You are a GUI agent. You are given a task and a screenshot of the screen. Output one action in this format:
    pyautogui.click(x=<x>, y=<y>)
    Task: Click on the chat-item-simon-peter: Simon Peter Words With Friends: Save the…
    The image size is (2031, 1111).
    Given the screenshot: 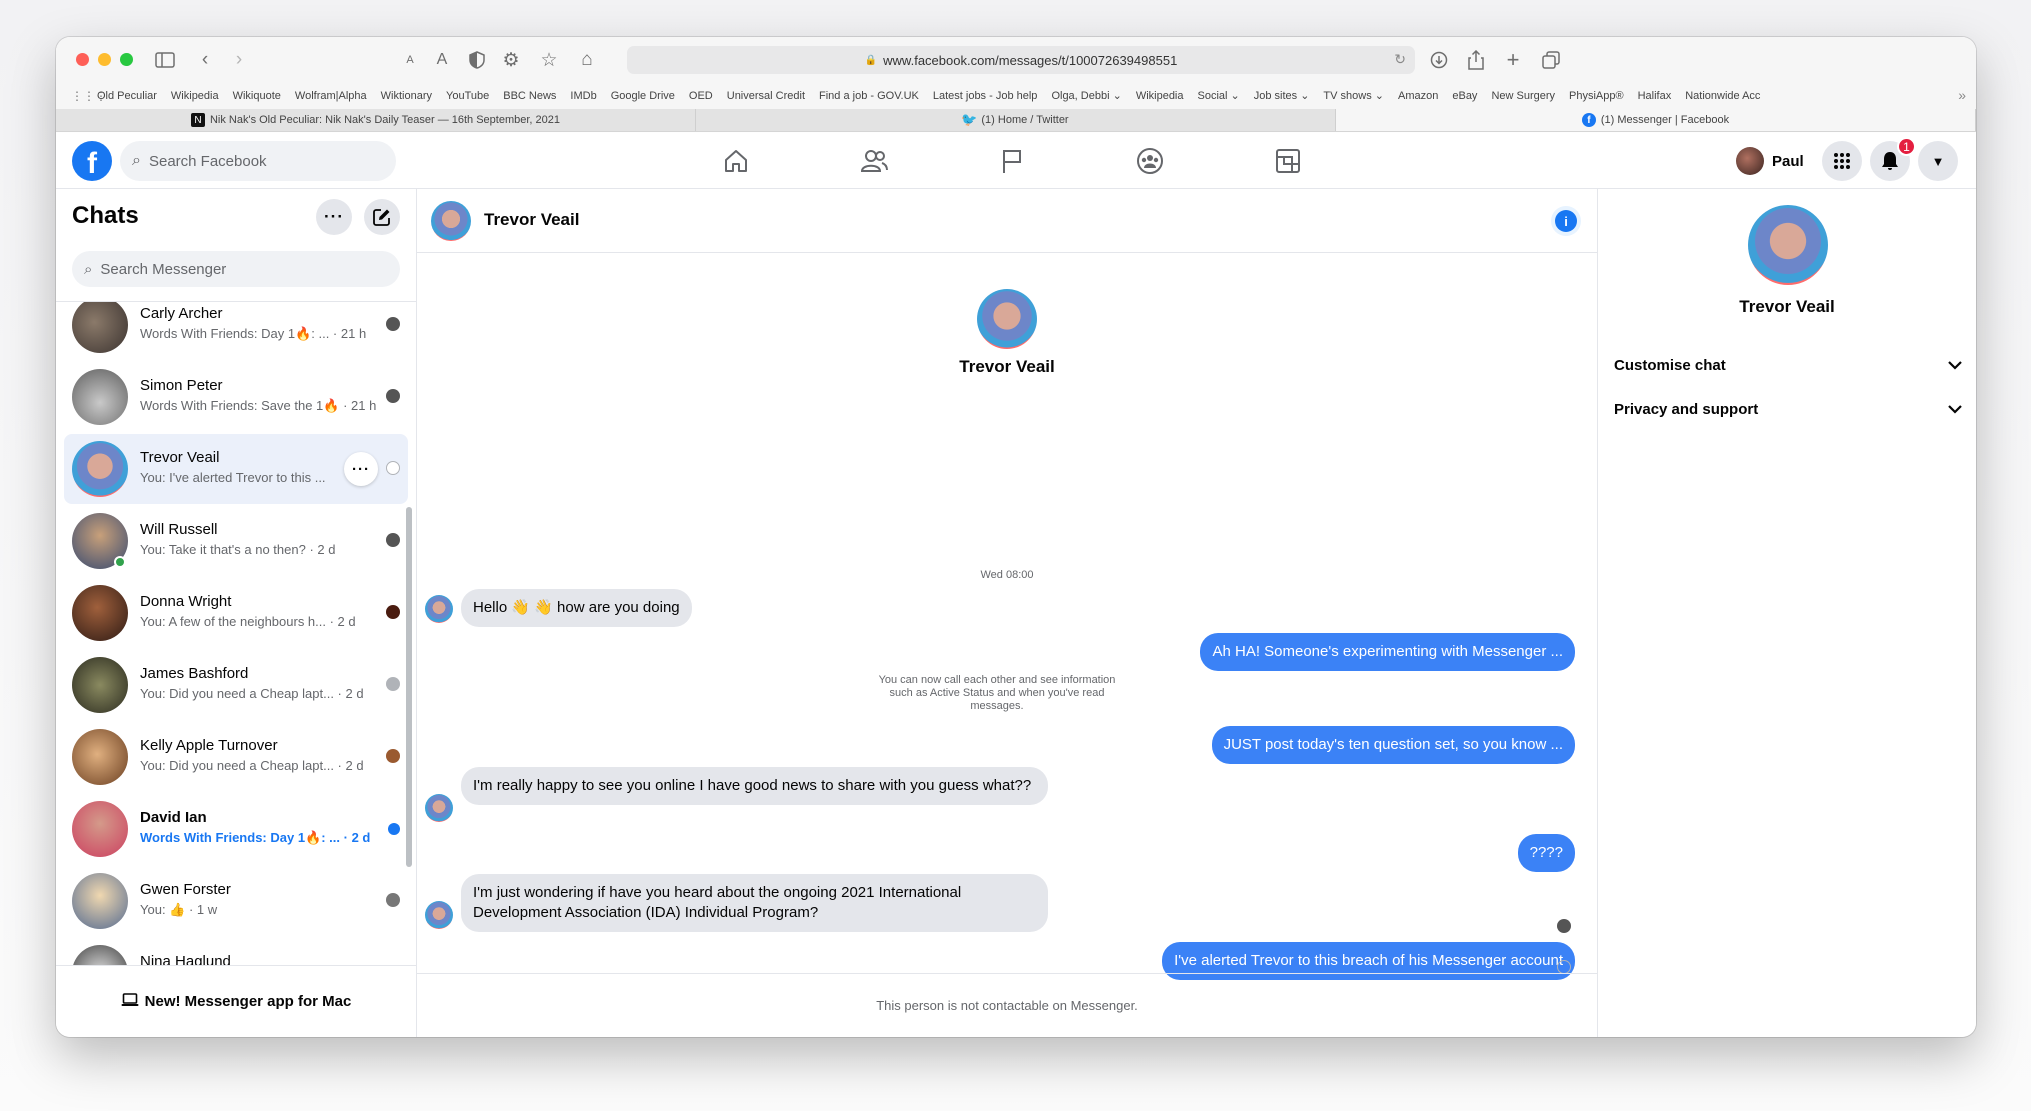 What is the action you would take?
    pyautogui.click(x=236, y=397)
    